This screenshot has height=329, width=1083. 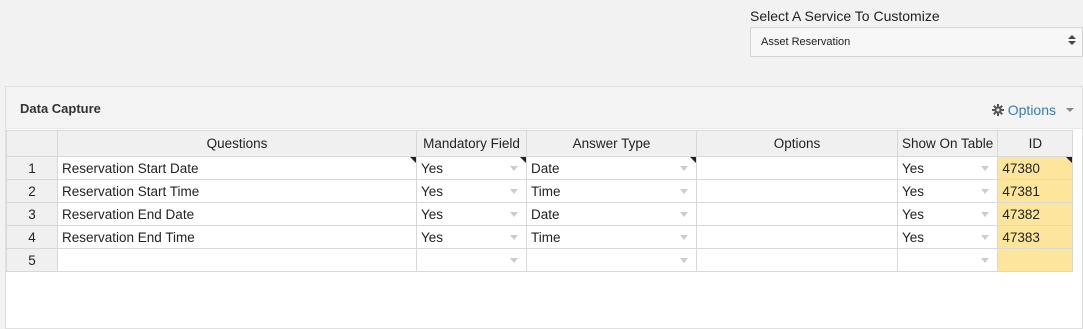 What do you see at coordinates (32, 191) in the screenshot?
I see `row-number: 2` at bounding box center [32, 191].